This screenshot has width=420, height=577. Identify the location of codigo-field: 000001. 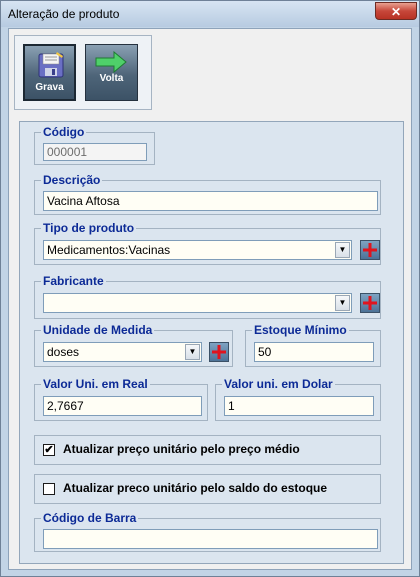
(95, 152).